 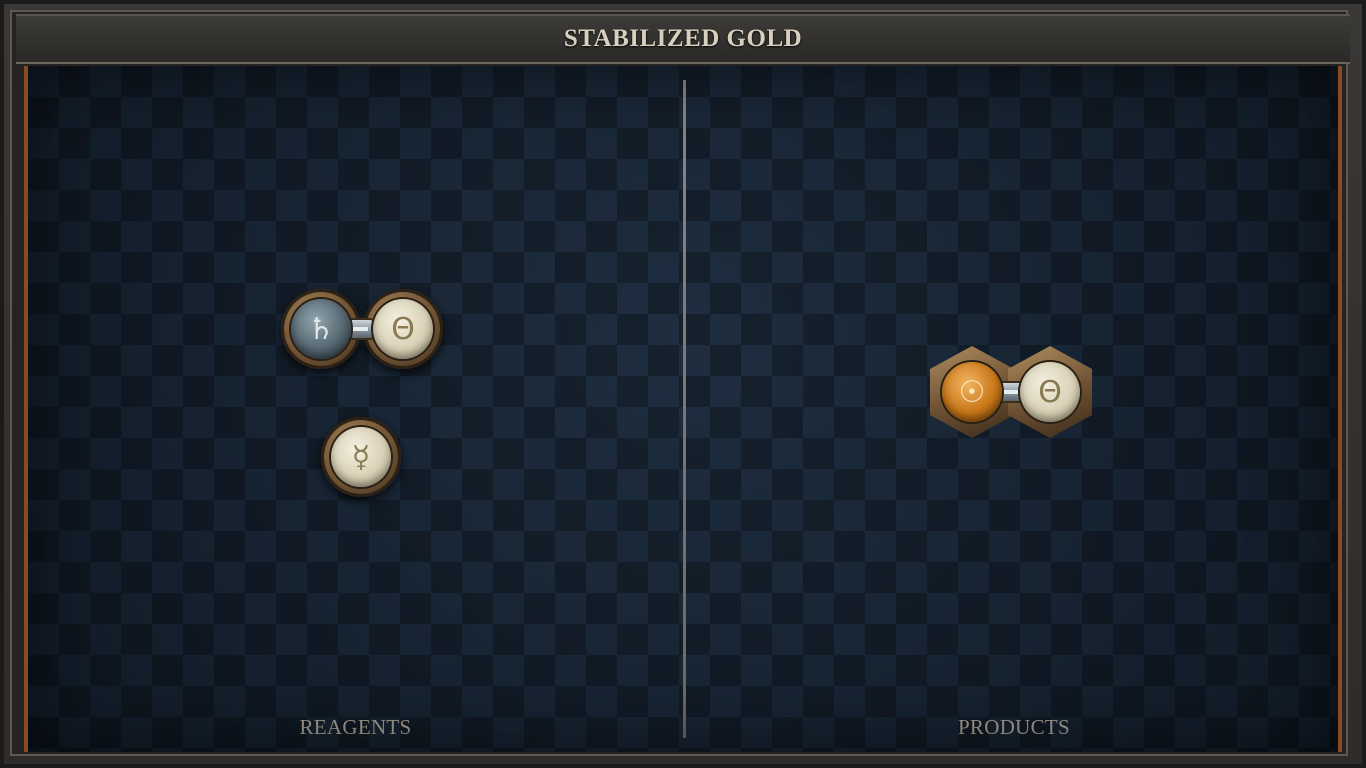 I want to click on lead-atom-icon: ♄, so click(x=321, y=329).